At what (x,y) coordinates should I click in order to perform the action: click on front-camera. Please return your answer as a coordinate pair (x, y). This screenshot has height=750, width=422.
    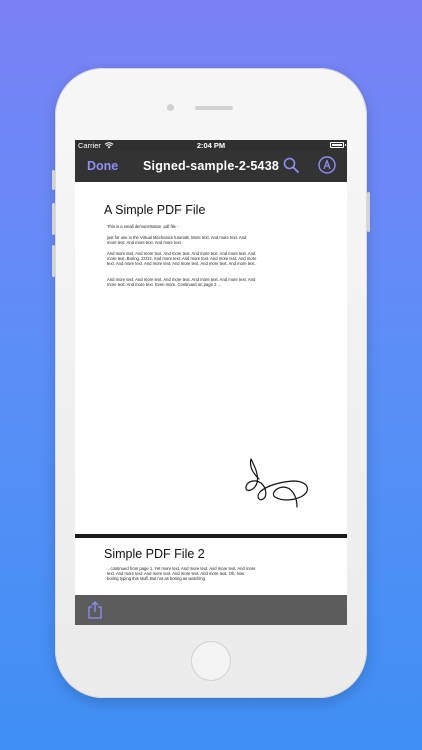
    Looking at the image, I should click on (170, 107).